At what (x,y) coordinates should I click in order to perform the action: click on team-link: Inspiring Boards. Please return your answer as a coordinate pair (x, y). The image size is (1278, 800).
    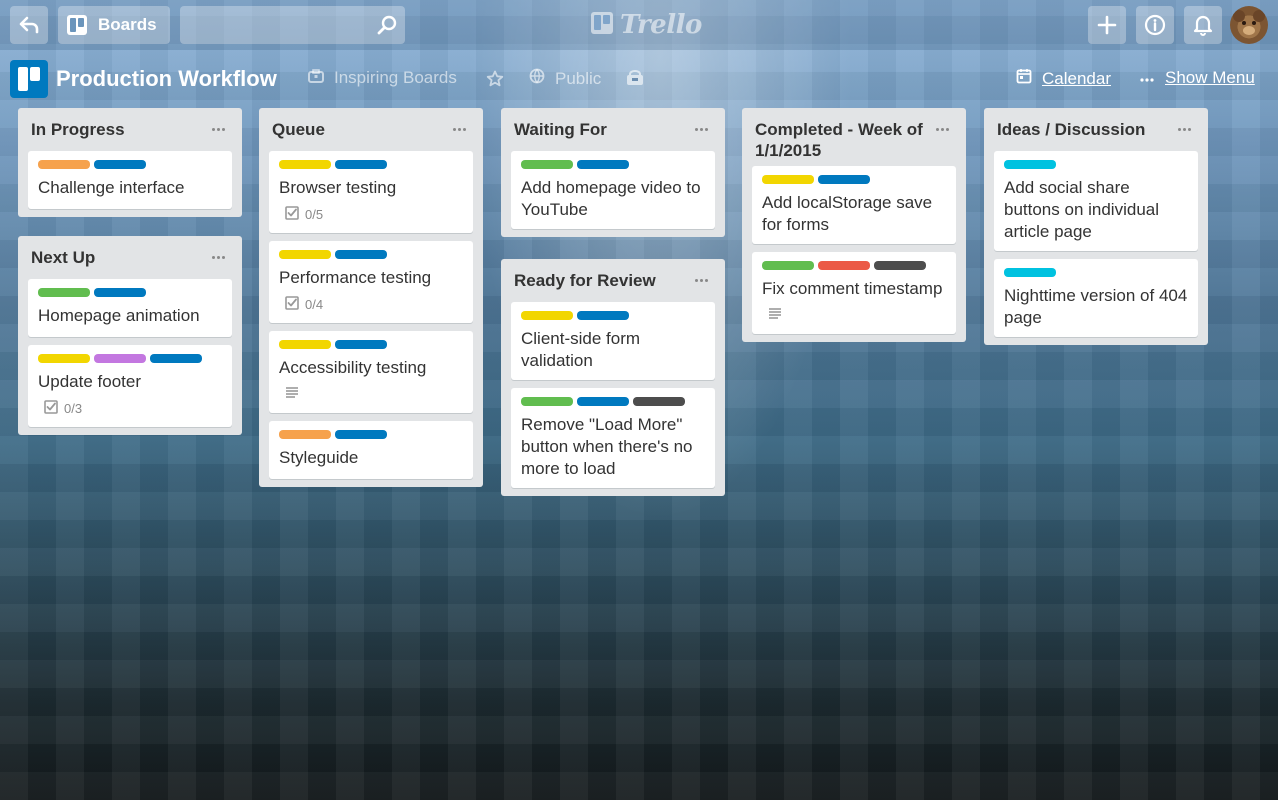
    Looking at the image, I should click on (382, 78).